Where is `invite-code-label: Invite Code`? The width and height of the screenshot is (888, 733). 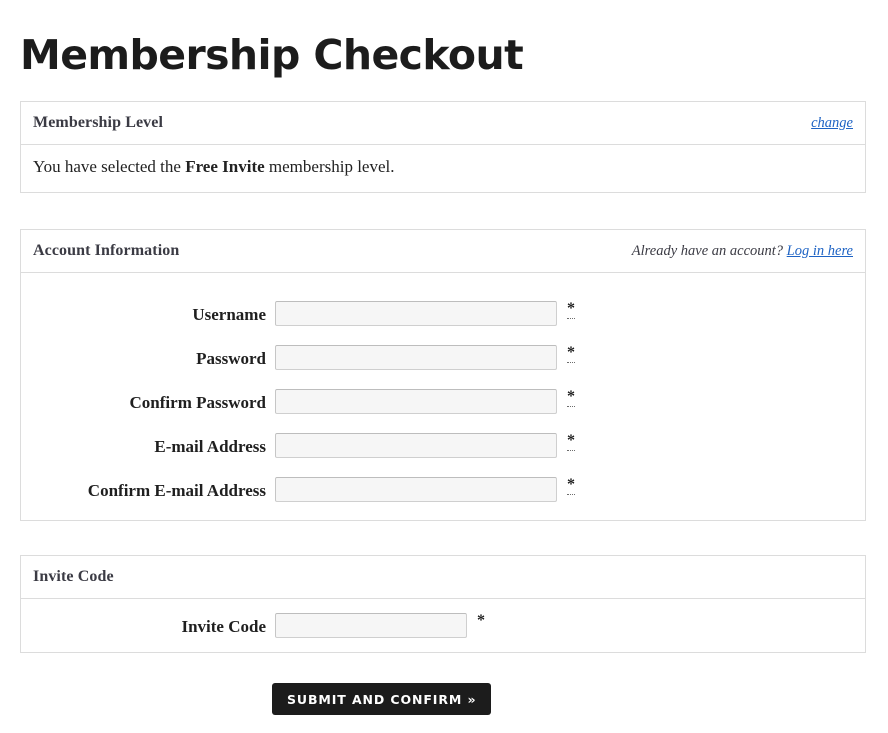
invite-code-label: Invite Code is located at coordinates (223, 626).